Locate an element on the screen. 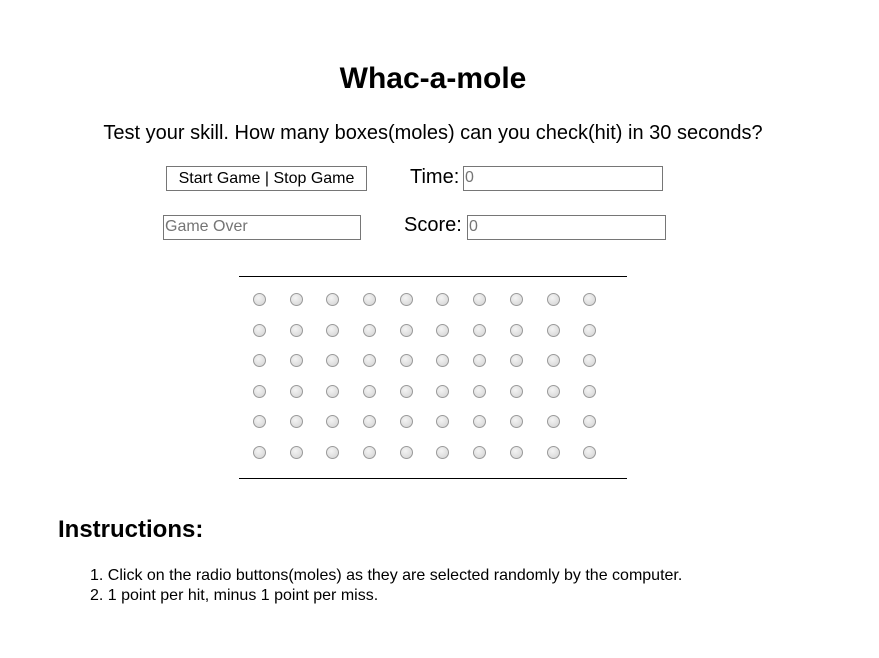  mole-radio-r4-c2 is located at coordinates (308, 400).